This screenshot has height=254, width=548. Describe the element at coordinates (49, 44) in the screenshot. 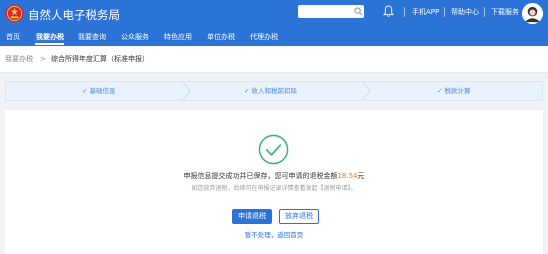

I see `active-tab-indicator` at that location.